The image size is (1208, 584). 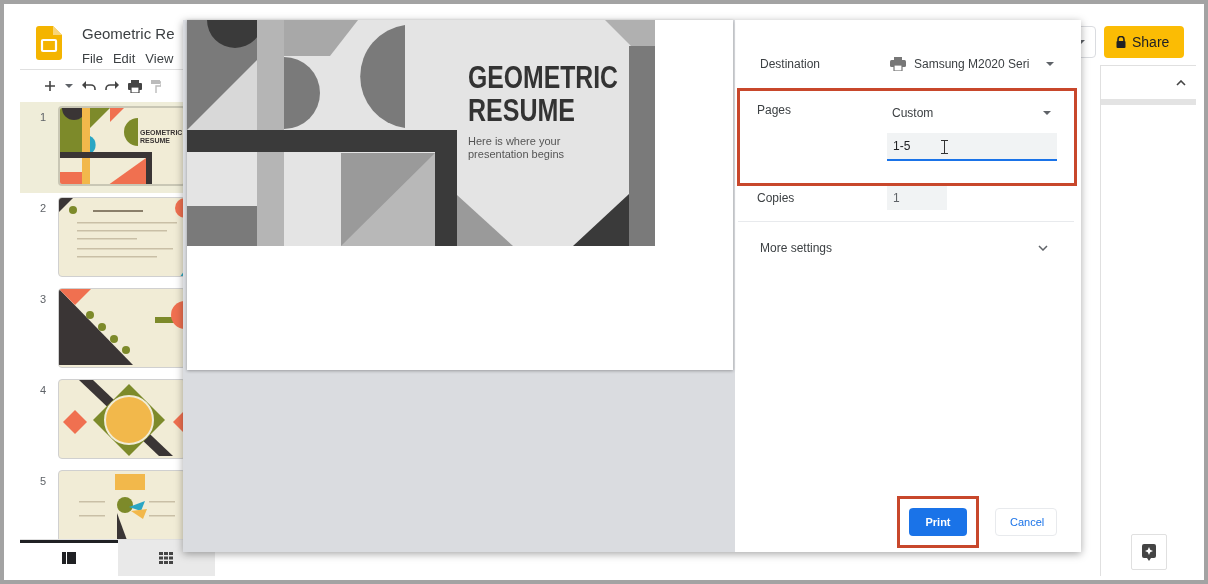 What do you see at coordinates (1144, 42) in the screenshot?
I see `share-button: Share` at bounding box center [1144, 42].